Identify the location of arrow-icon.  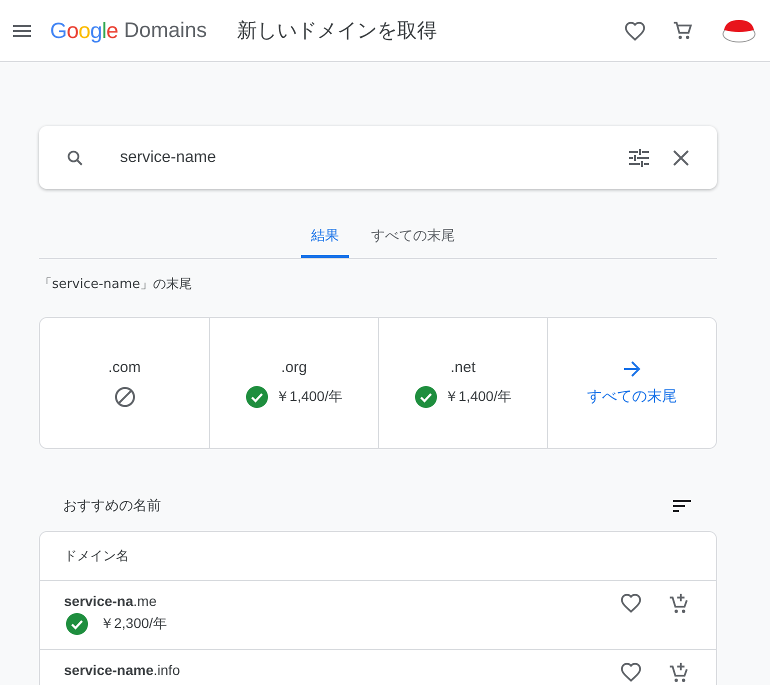
(632, 368).